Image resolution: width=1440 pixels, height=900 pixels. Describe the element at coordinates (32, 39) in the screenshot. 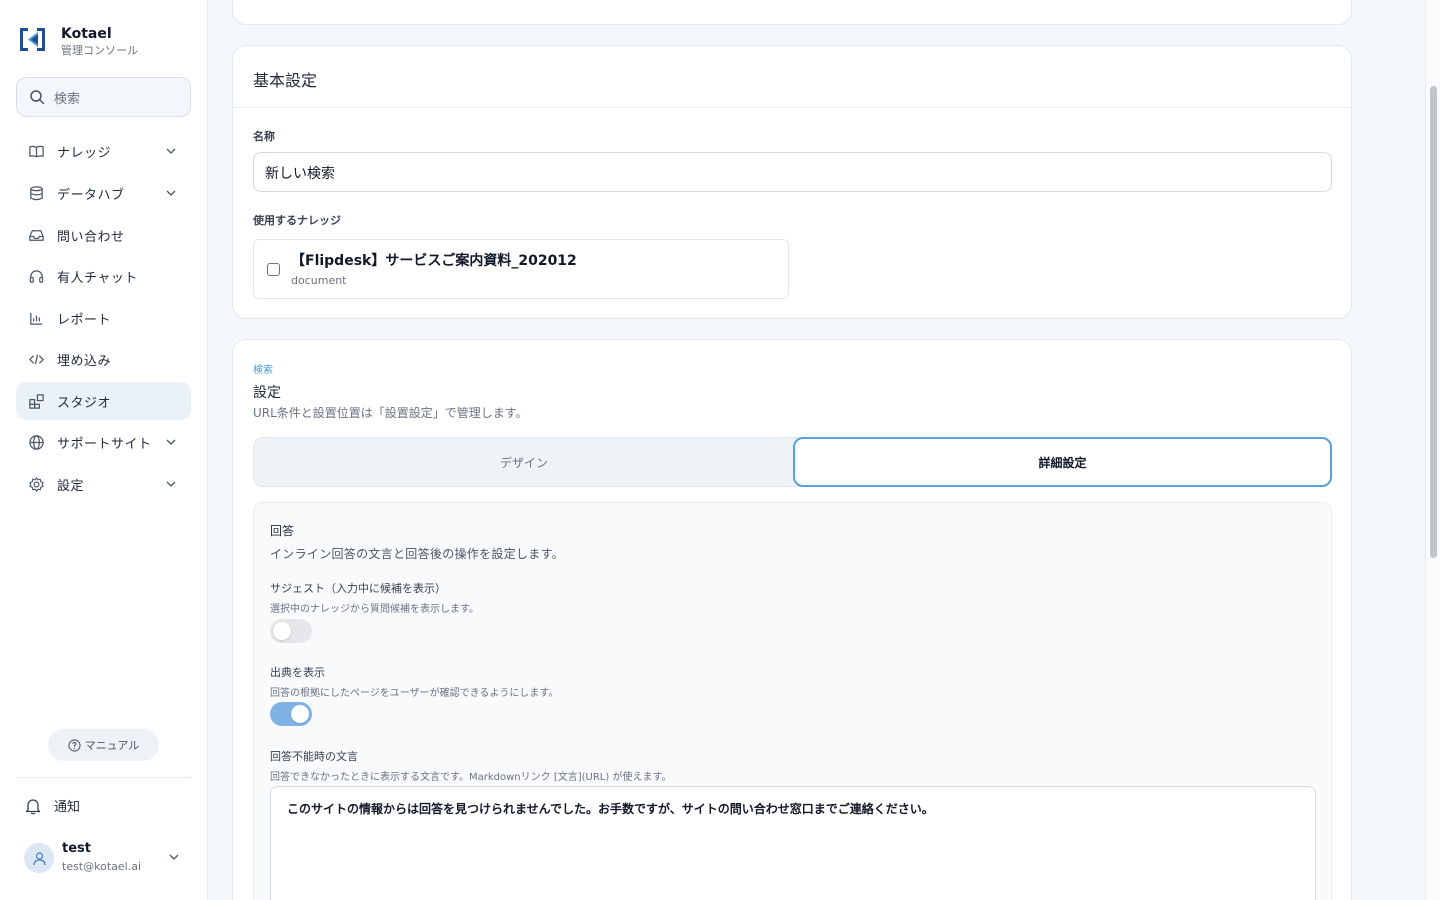

I see `kotael-logo-icon` at that location.